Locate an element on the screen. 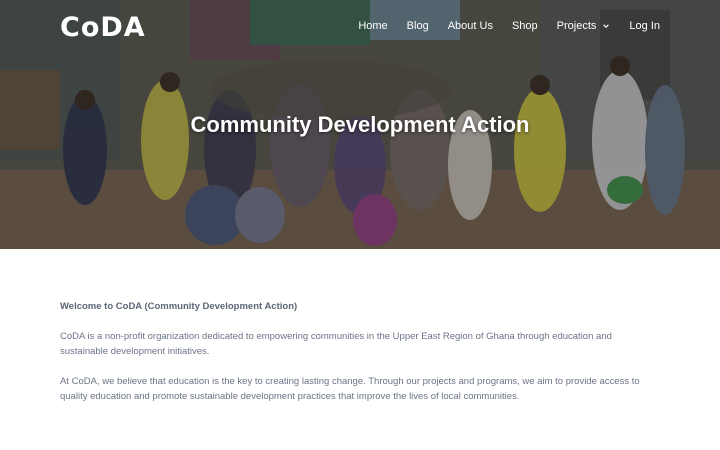 This screenshot has width=720, height=450. nav-home-link: Home is located at coordinates (372, 26).